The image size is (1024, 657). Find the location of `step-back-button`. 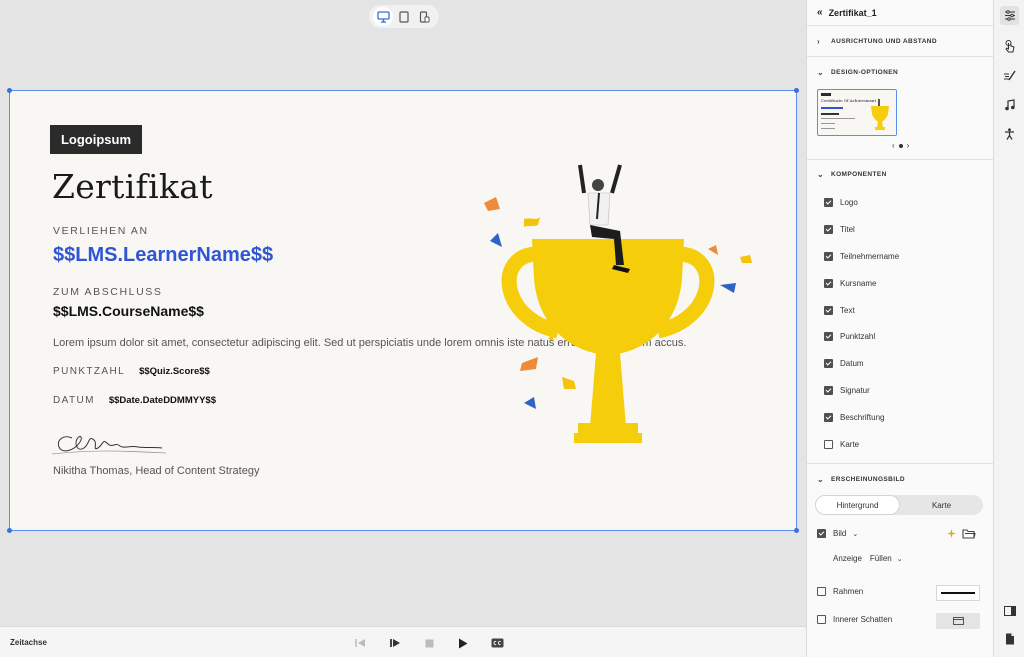

step-back-button is located at coordinates (360, 643).